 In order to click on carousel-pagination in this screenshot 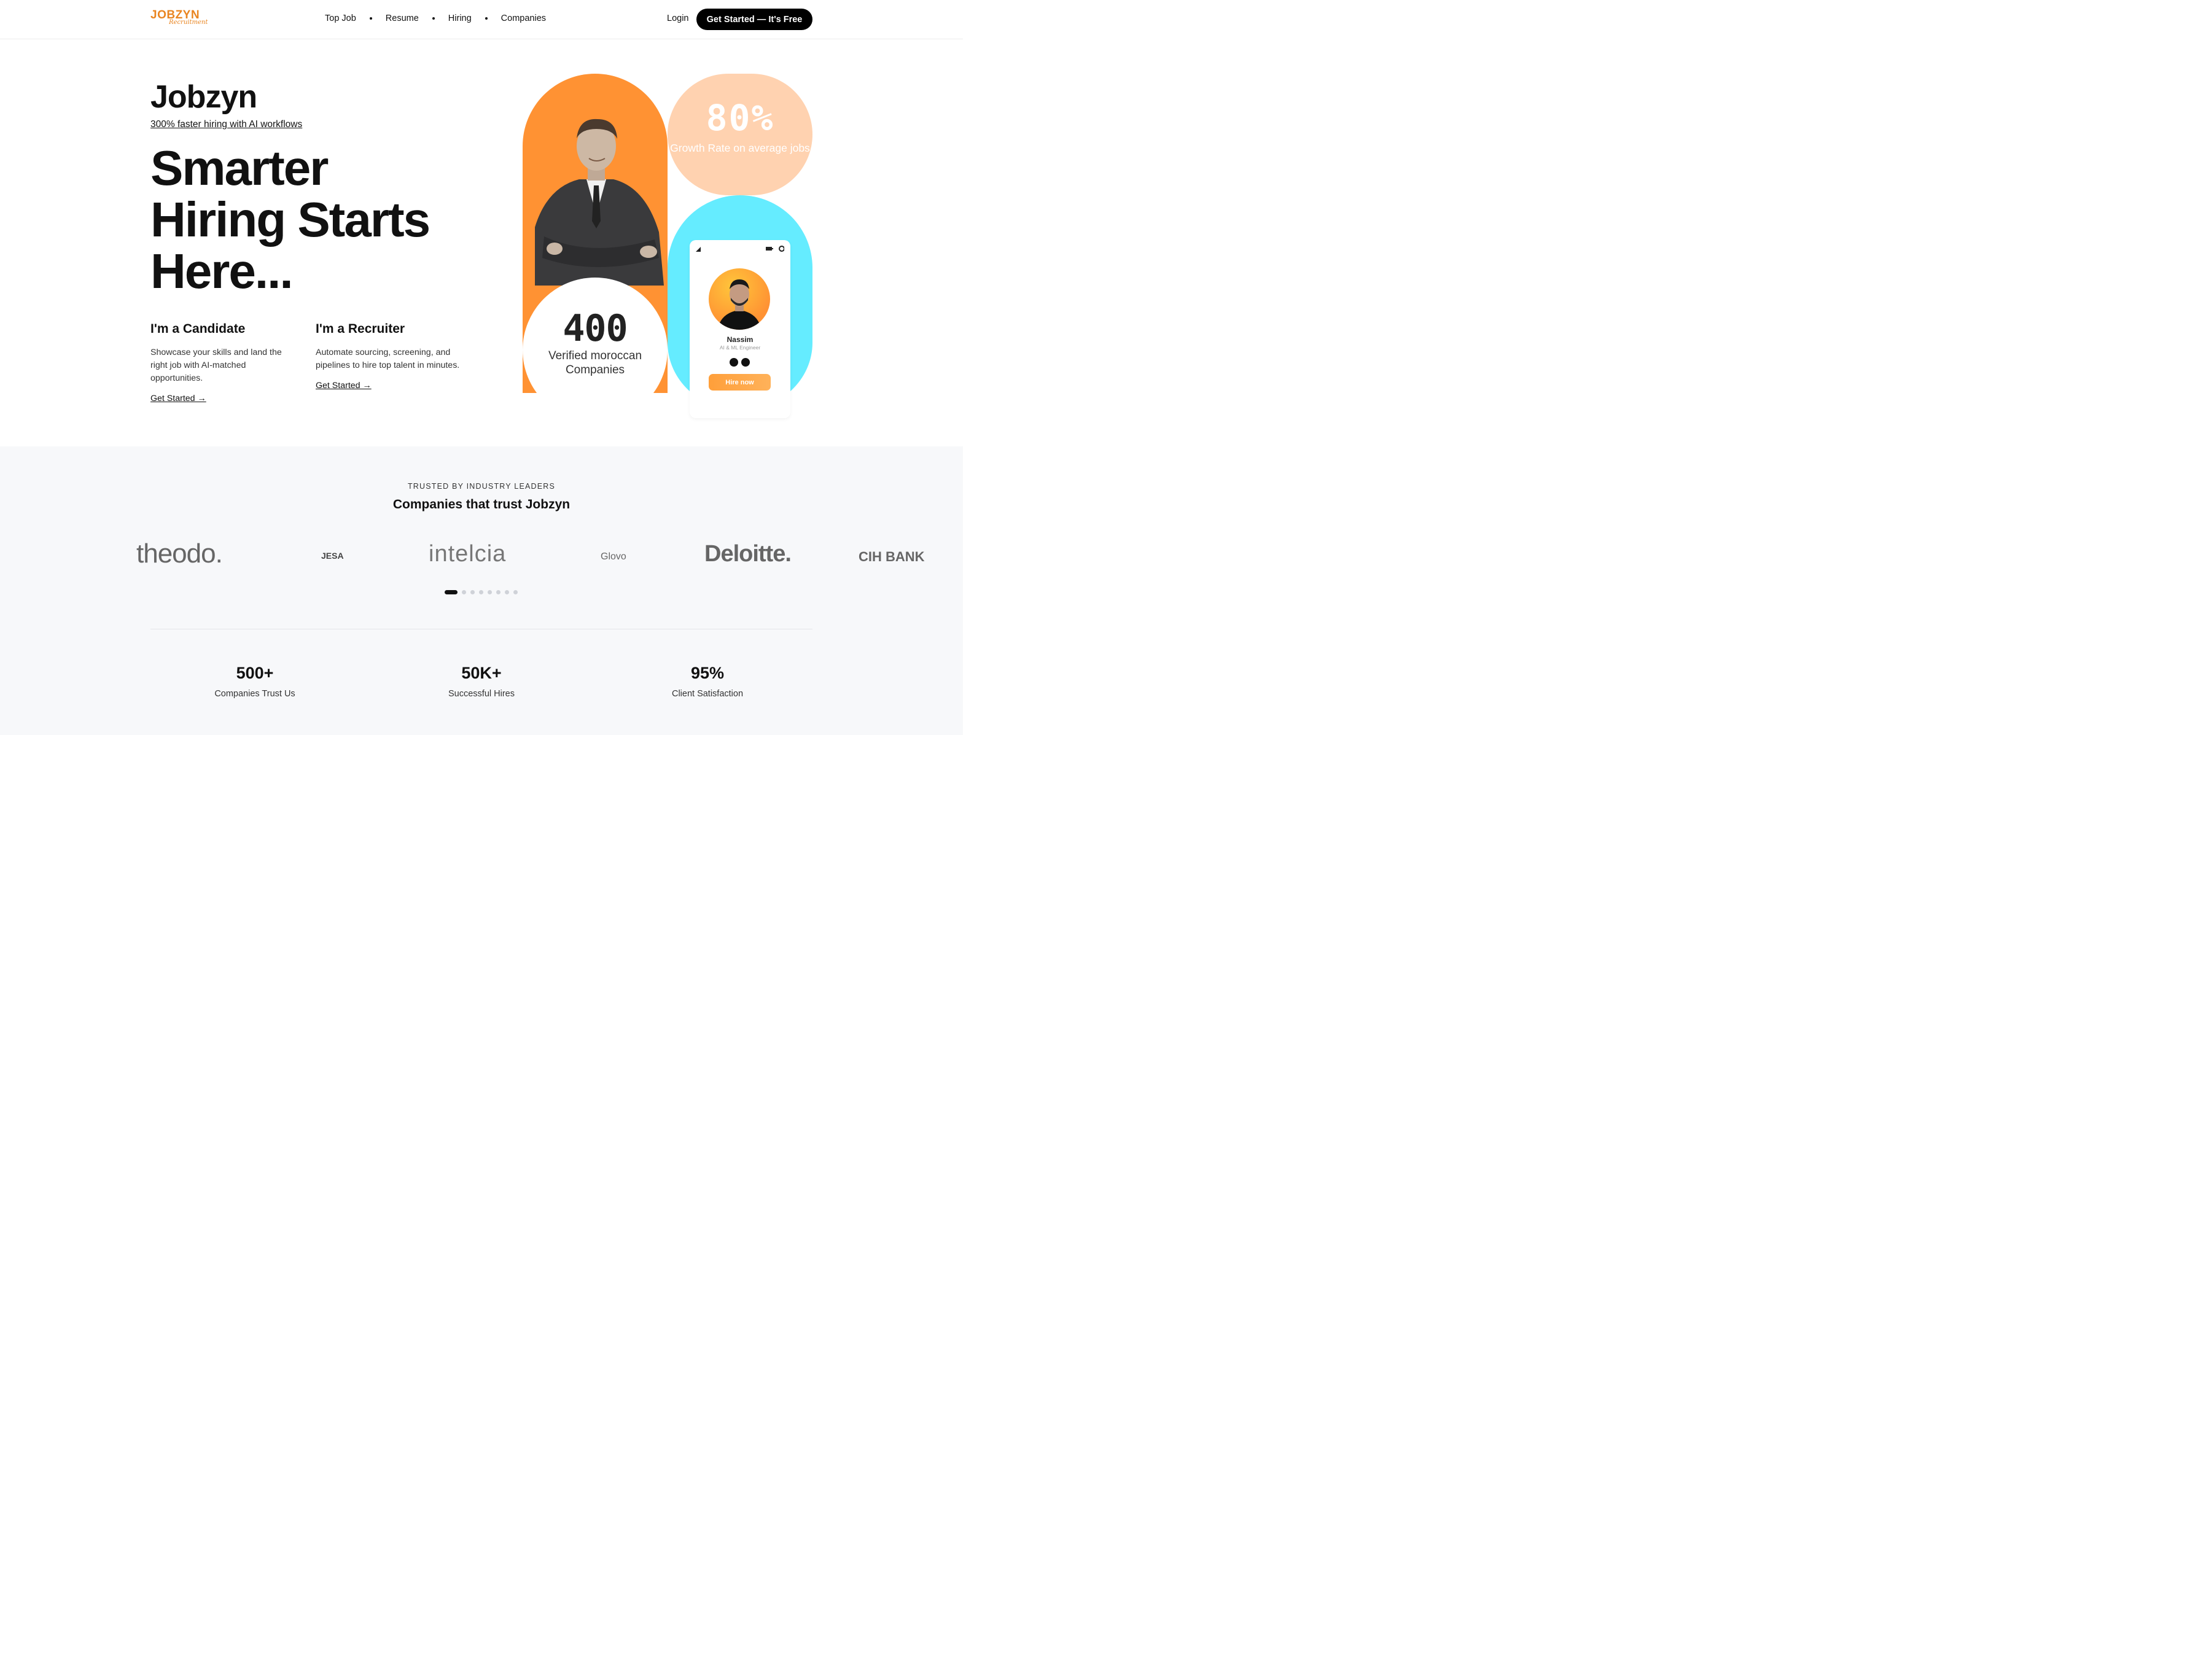, I will do `click(484, 592)`.